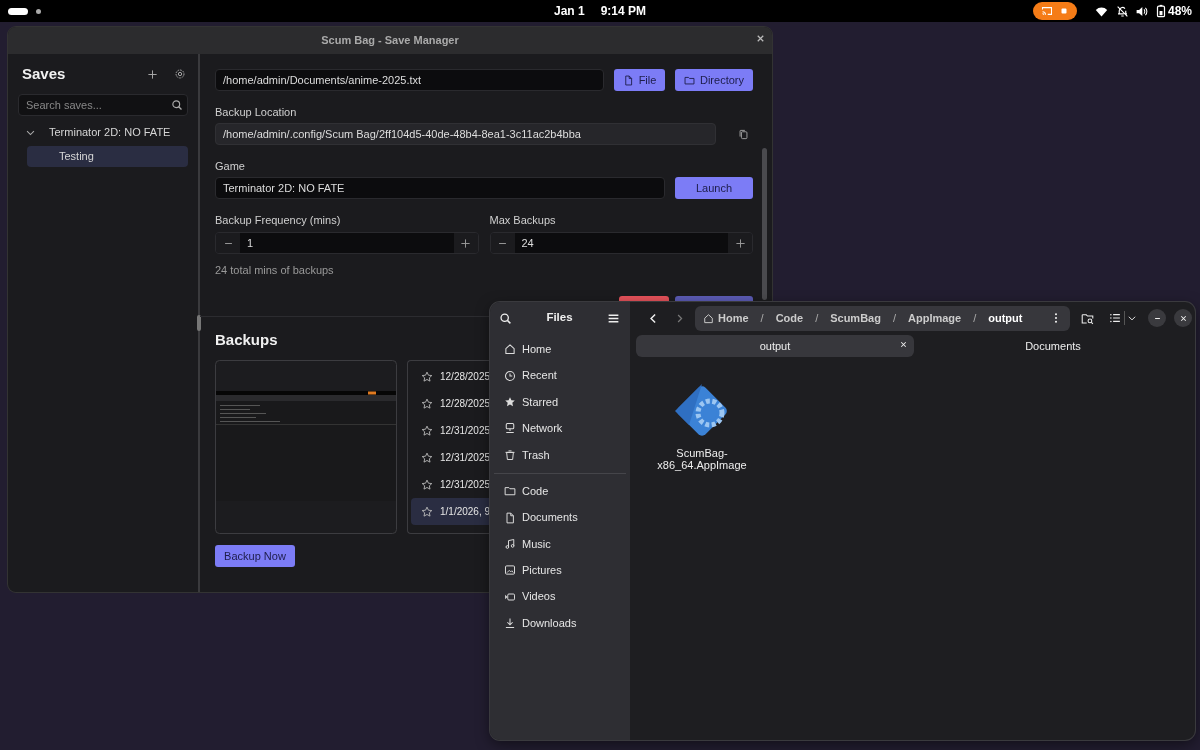 The height and width of the screenshot is (750, 1200). What do you see at coordinates (510, 375) in the screenshot?
I see `clock-icon` at bounding box center [510, 375].